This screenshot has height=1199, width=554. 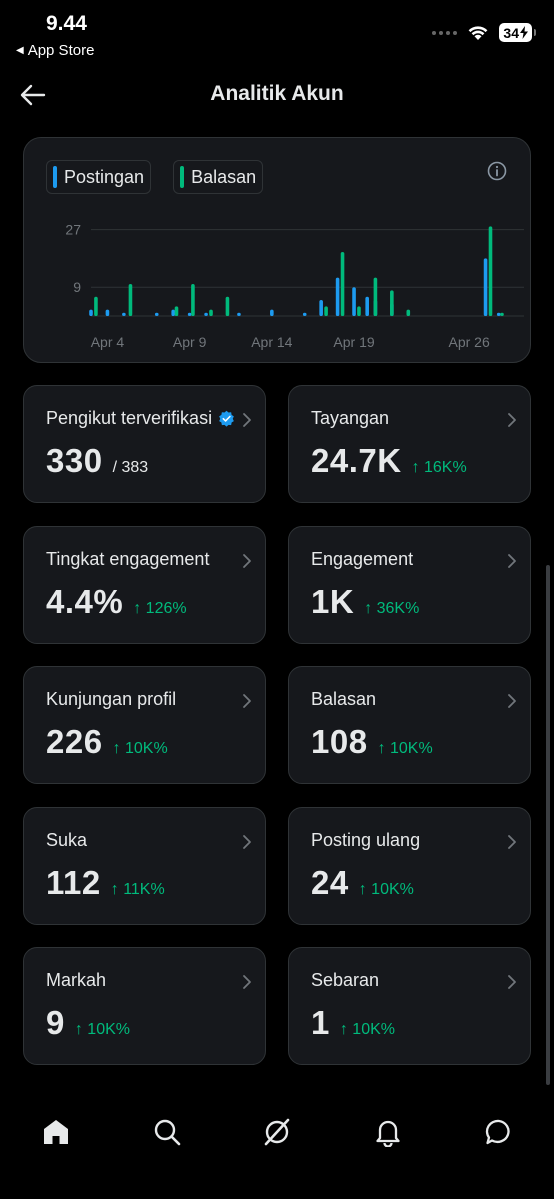 I want to click on stat-value-row: 9 ↑ 10K%, so click(x=88, y=1023).